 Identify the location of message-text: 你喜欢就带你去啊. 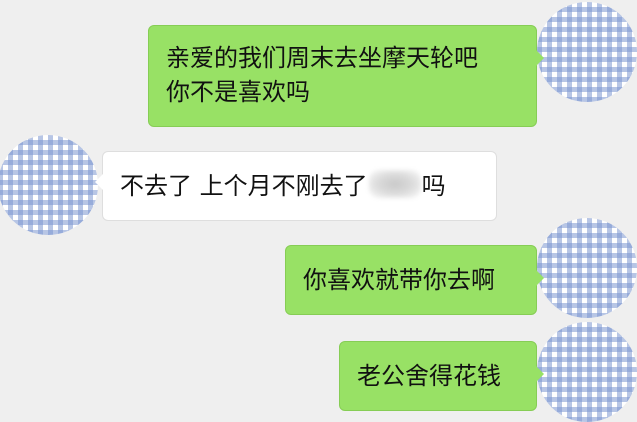
(399, 280).